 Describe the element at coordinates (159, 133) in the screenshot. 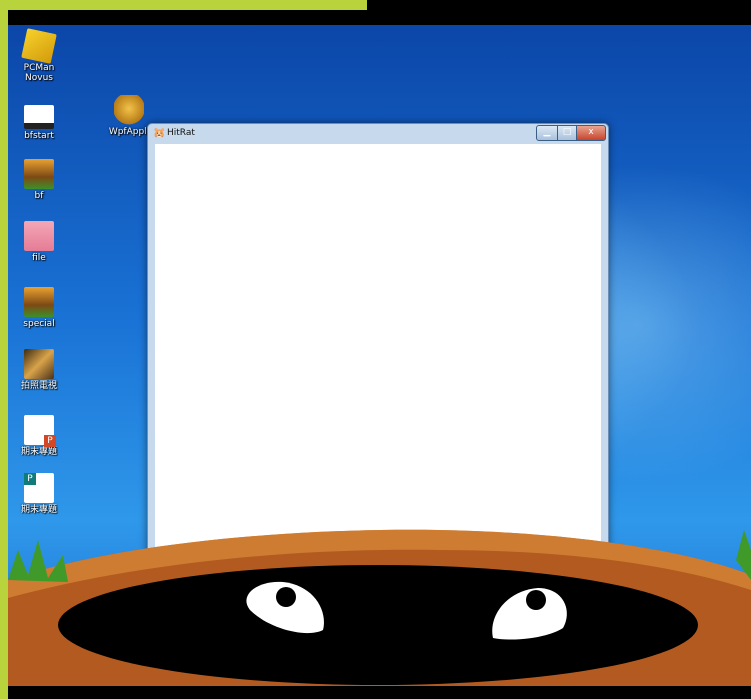

I see `app-icon: 🐹` at that location.